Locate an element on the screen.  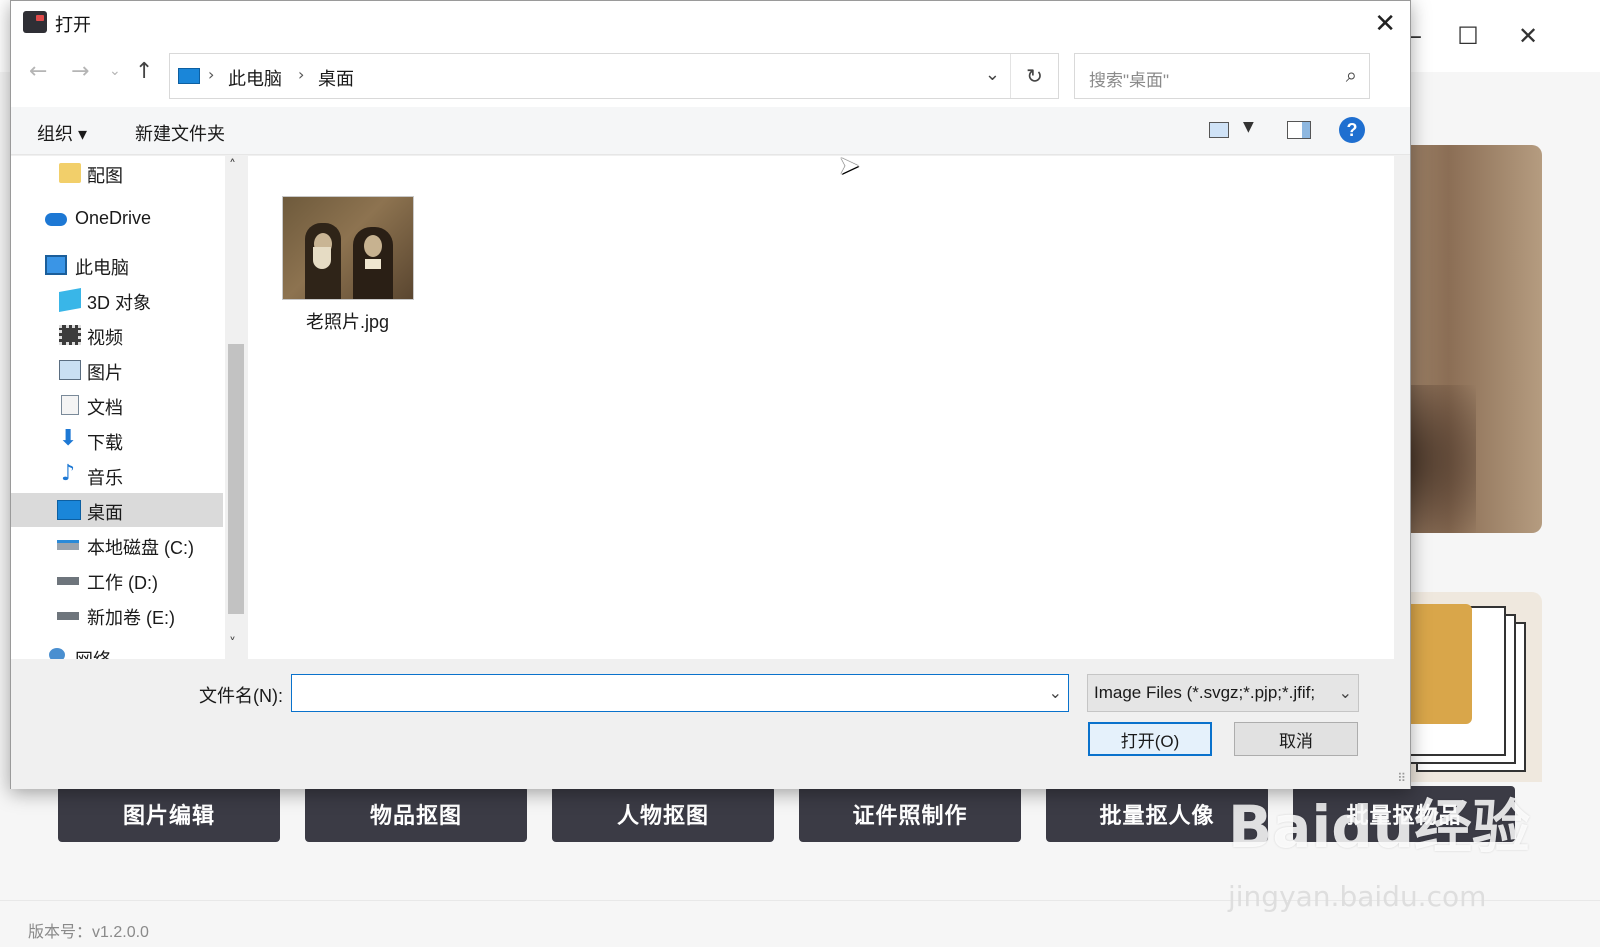
old-photo-thumbnail is located at coordinates (348, 248).